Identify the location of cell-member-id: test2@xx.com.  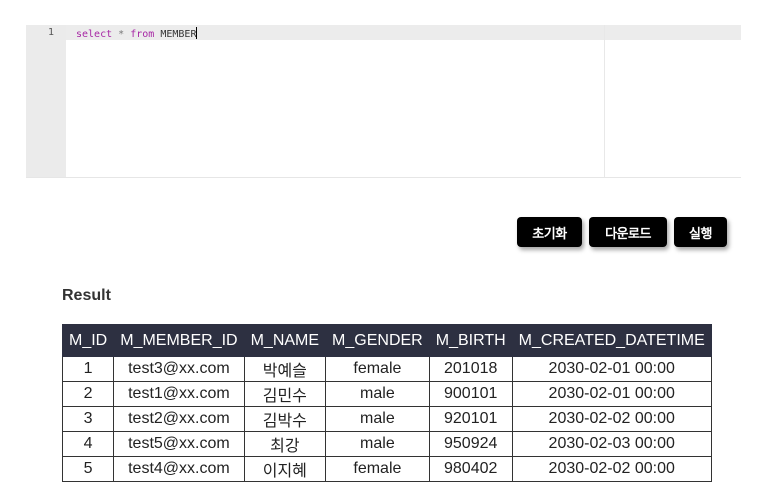
(179, 419).